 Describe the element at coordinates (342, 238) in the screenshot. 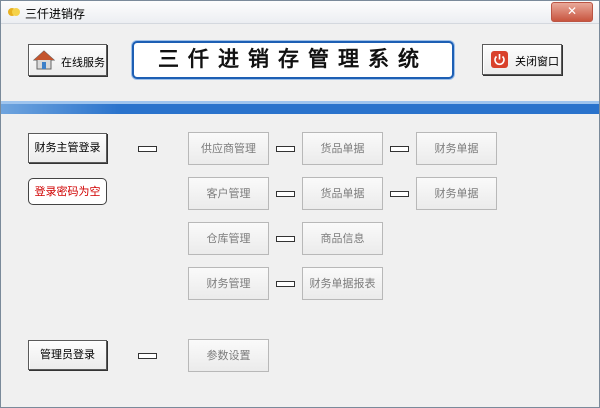

I see `product-info-button: 商品信息` at that location.